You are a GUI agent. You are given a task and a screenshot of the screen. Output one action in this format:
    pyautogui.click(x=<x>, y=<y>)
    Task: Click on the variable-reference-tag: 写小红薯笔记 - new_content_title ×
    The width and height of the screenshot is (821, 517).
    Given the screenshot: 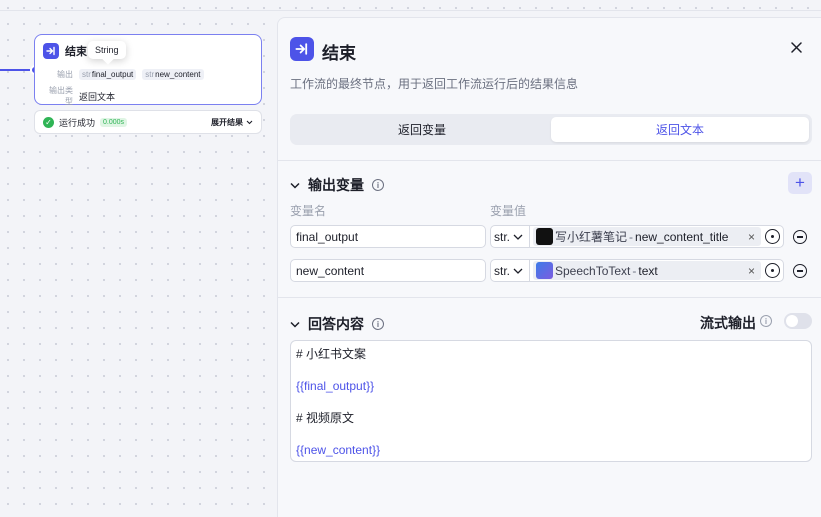 What is the action you would take?
    pyautogui.click(x=647, y=236)
    